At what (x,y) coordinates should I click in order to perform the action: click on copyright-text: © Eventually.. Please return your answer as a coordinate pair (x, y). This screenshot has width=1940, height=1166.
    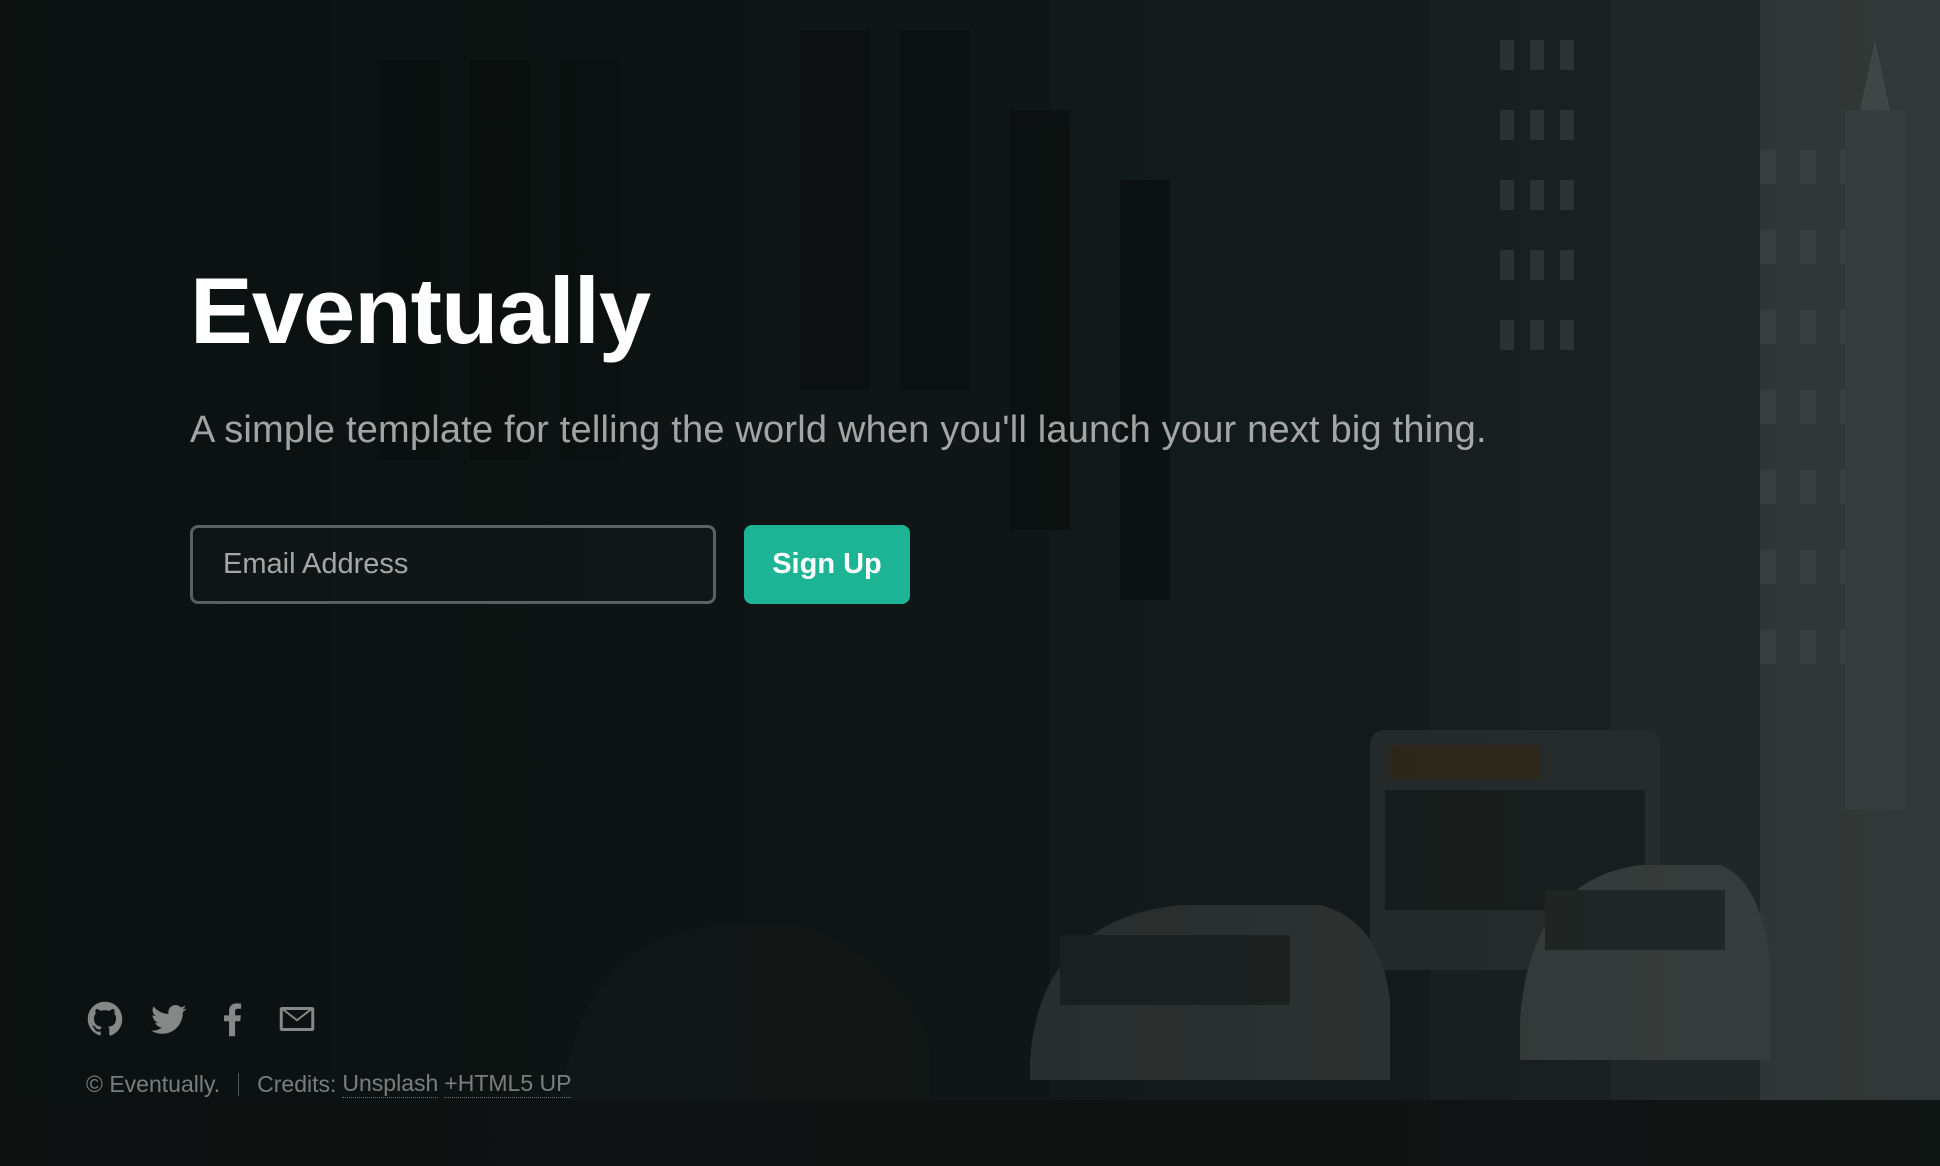
    Looking at the image, I should click on (153, 1083).